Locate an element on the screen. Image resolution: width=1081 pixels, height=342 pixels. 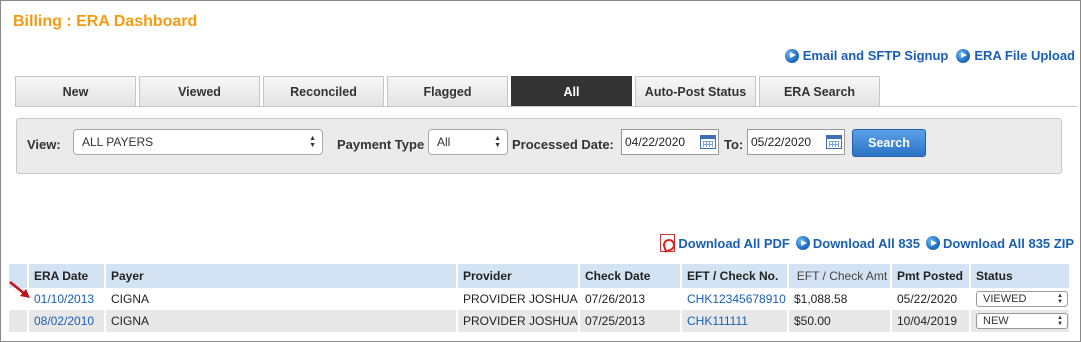
email-sftp-signup-link: Email and SFTP Signup is located at coordinates (876, 55).